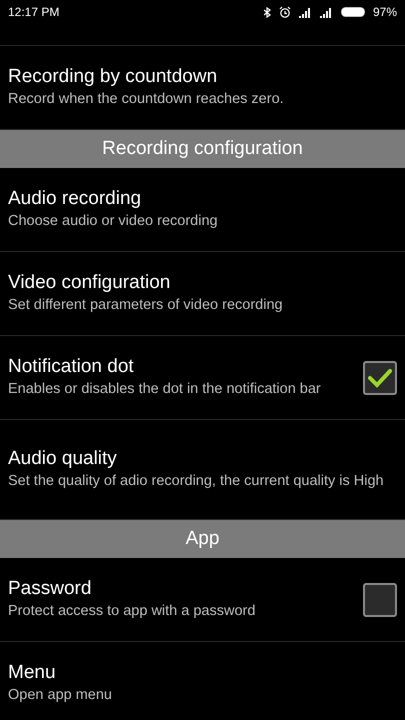  What do you see at coordinates (202, 149) in the screenshot?
I see `section-header: Recording configuration` at bounding box center [202, 149].